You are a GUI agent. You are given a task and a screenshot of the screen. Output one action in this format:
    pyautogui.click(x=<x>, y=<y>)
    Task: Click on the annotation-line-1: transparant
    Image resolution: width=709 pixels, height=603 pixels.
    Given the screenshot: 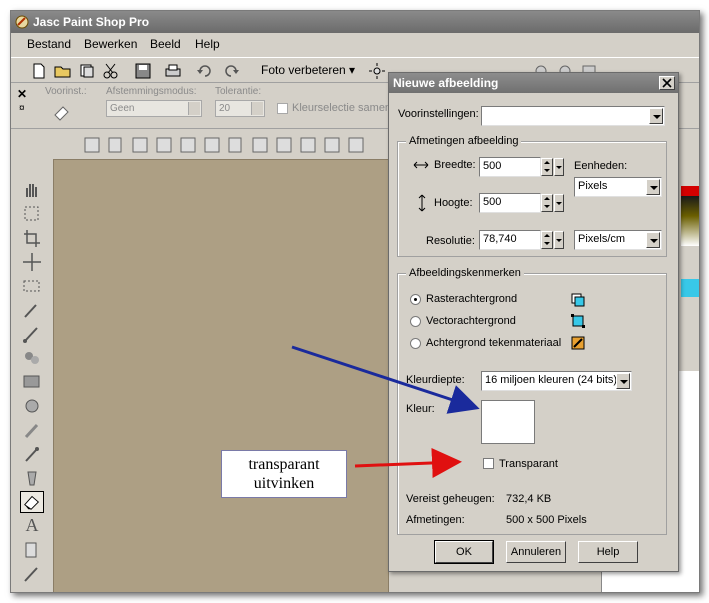 What is the action you would take?
    pyautogui.click(x=284, y=464)
    